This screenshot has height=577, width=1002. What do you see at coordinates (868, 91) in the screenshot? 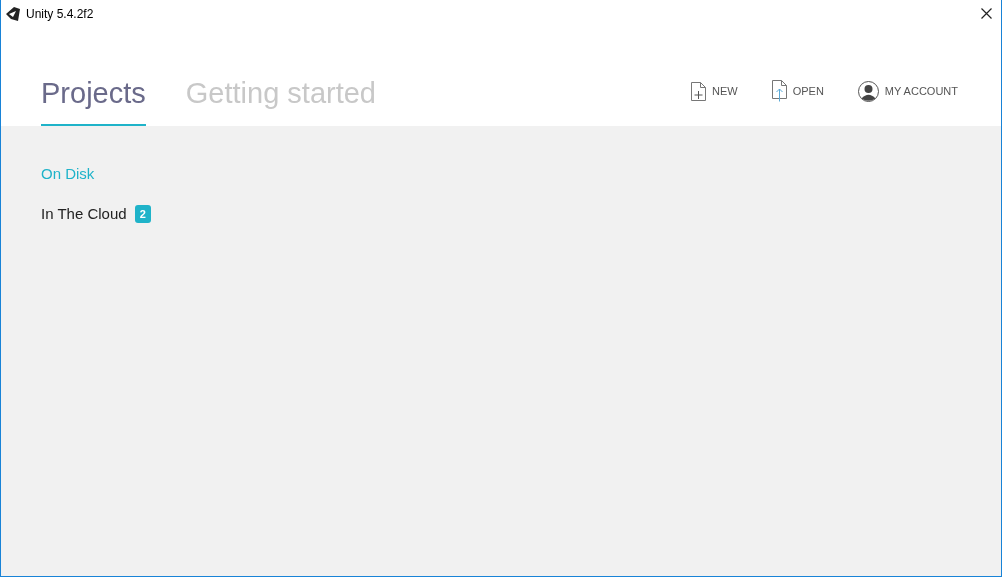
I see `user-avatar-icon` at bounding box center [868, 91].